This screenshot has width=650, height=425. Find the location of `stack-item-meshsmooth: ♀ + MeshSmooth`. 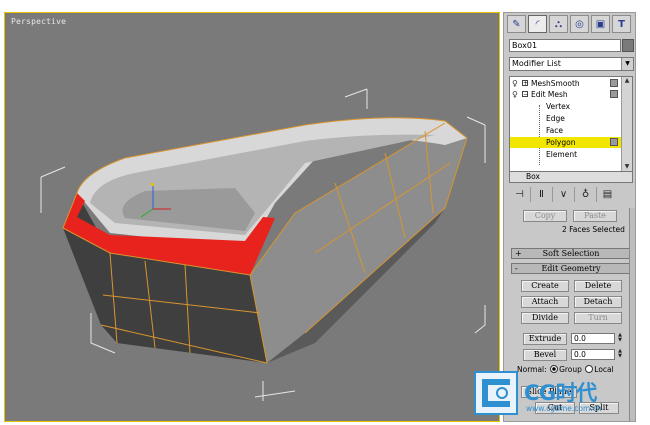

stack-item-meshsmooth: ♀ + MeshSmooth is located at coordinates (566, 83).